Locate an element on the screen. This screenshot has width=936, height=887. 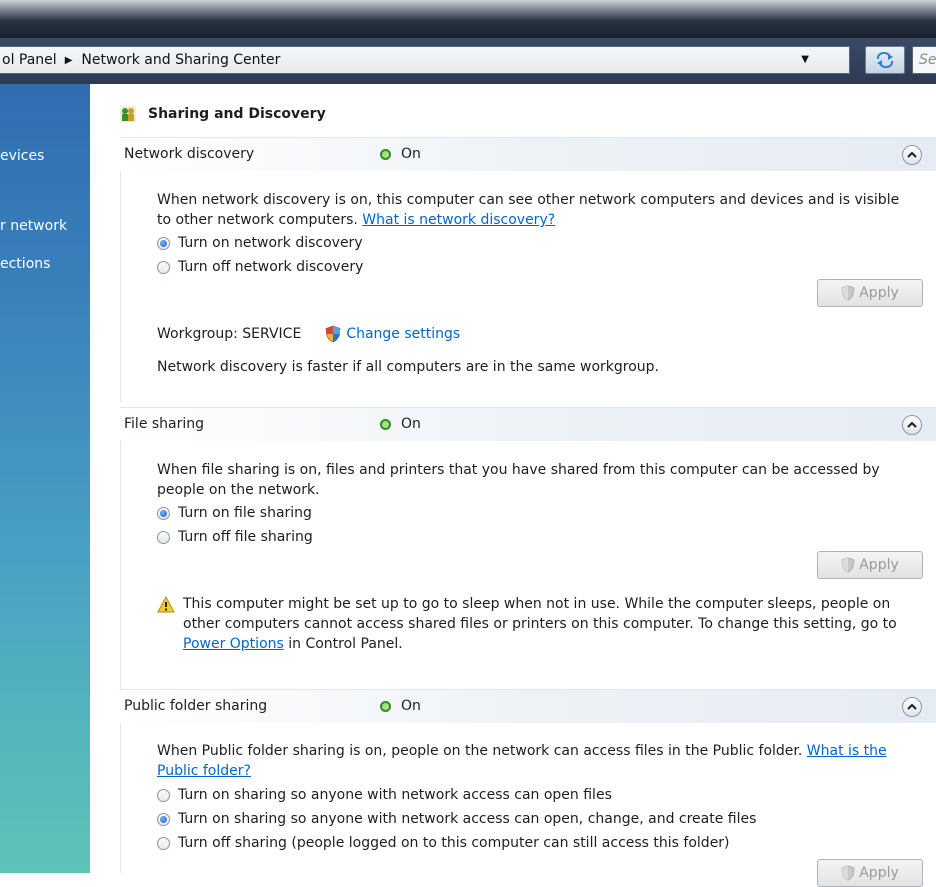
sleep-warning-text-end: in Control Panel. is located at coordinates (345, 644).